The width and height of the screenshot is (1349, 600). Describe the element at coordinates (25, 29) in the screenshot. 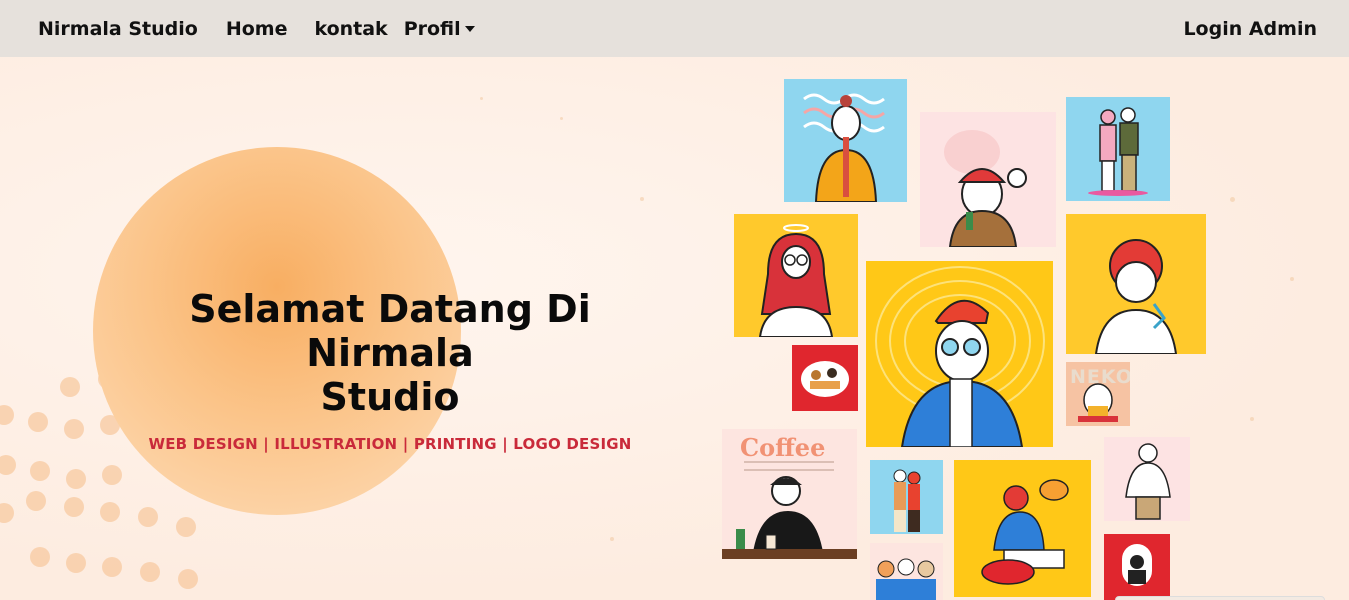

I see `camera-icon` at that location.